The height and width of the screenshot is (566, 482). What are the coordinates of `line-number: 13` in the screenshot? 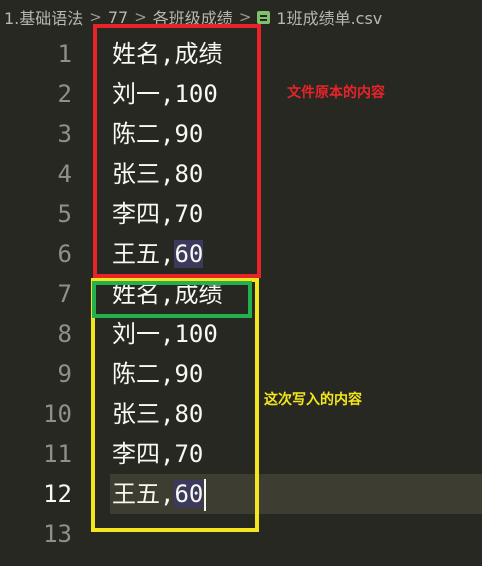 It's located at (57, 534).